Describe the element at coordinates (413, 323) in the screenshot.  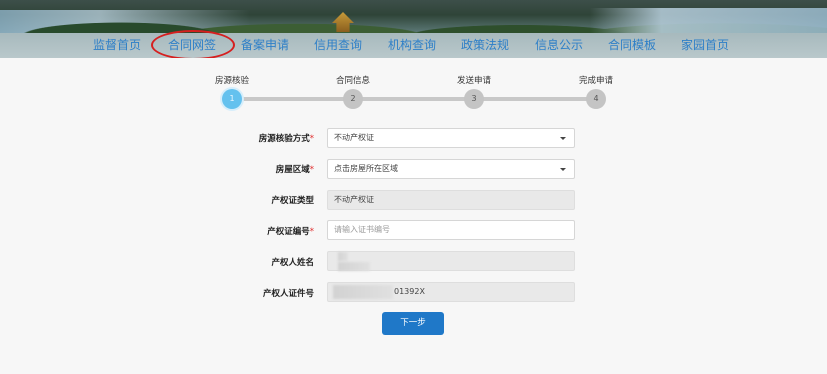
I see `next-step-button: 下一步` at that location.